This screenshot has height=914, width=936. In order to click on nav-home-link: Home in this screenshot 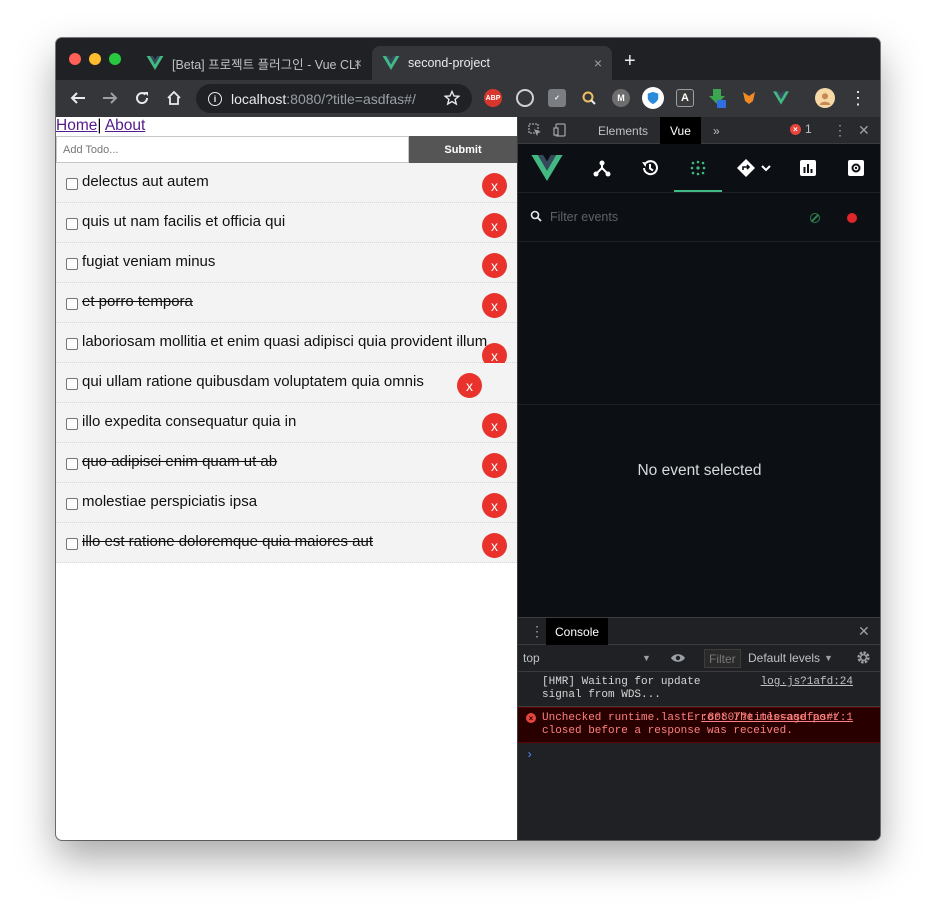, I will do `click(76, 125)`.